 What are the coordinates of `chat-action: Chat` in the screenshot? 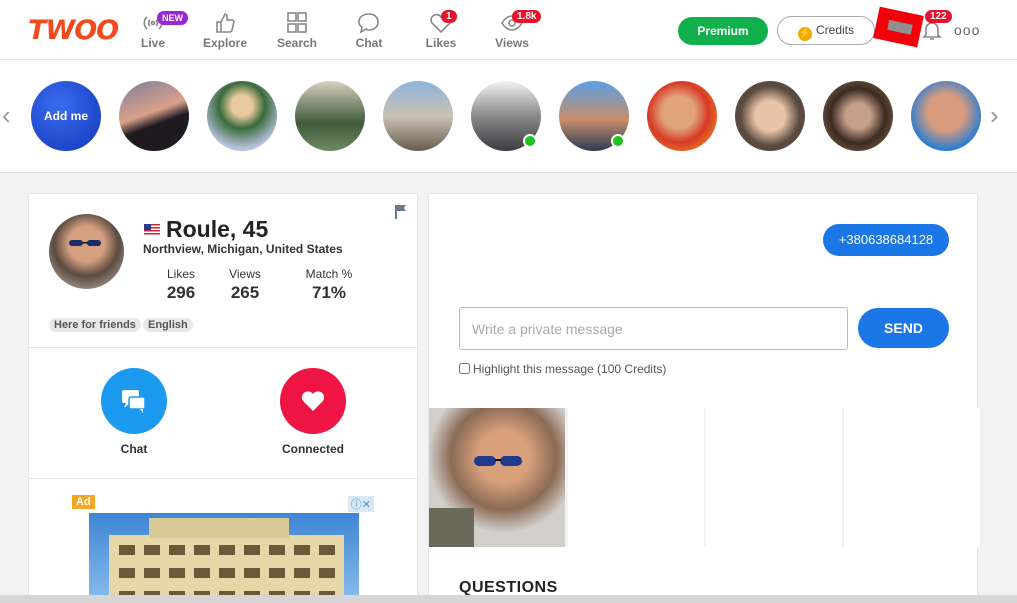 It's located at (134, 412).